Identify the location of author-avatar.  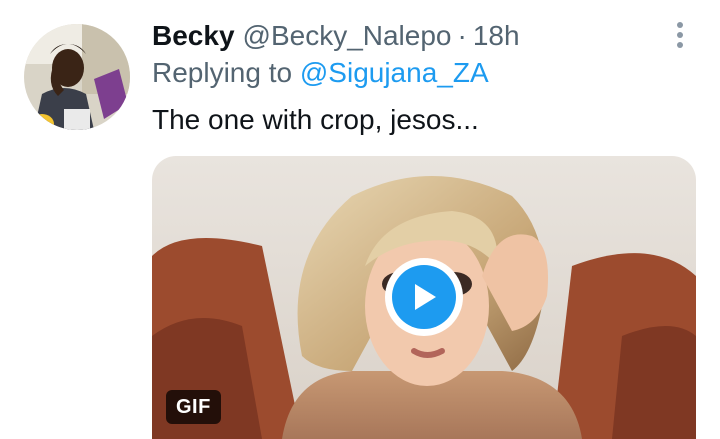
(77, 77).